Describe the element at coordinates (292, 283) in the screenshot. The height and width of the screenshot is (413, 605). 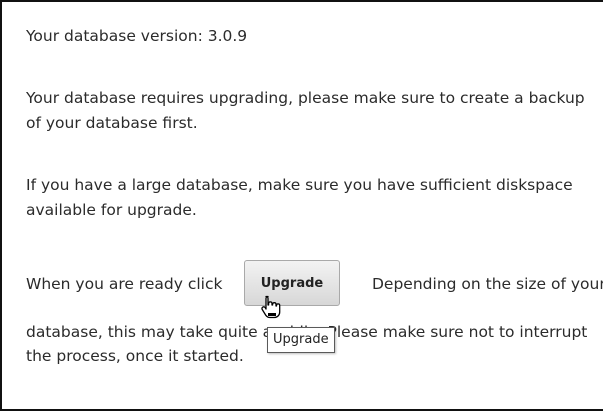
I see `upgrade-button: Upgrade` at that location.